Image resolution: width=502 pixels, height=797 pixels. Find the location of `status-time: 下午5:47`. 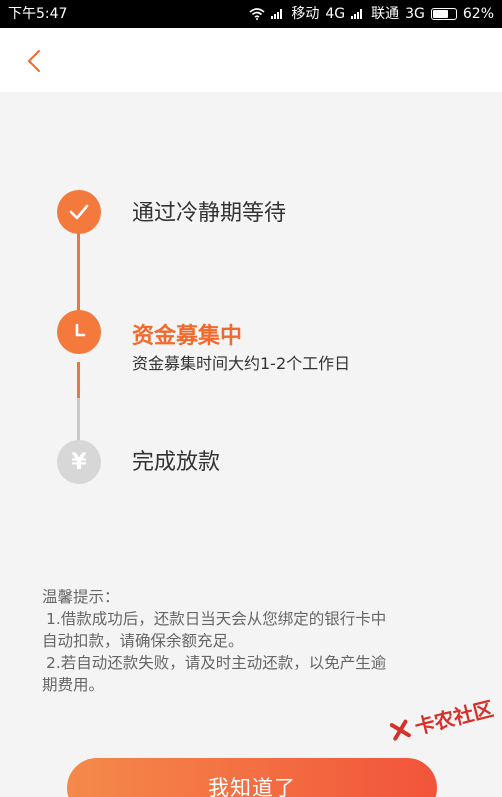

status-time: 下午5:47 is located at coordinates (38, 14).